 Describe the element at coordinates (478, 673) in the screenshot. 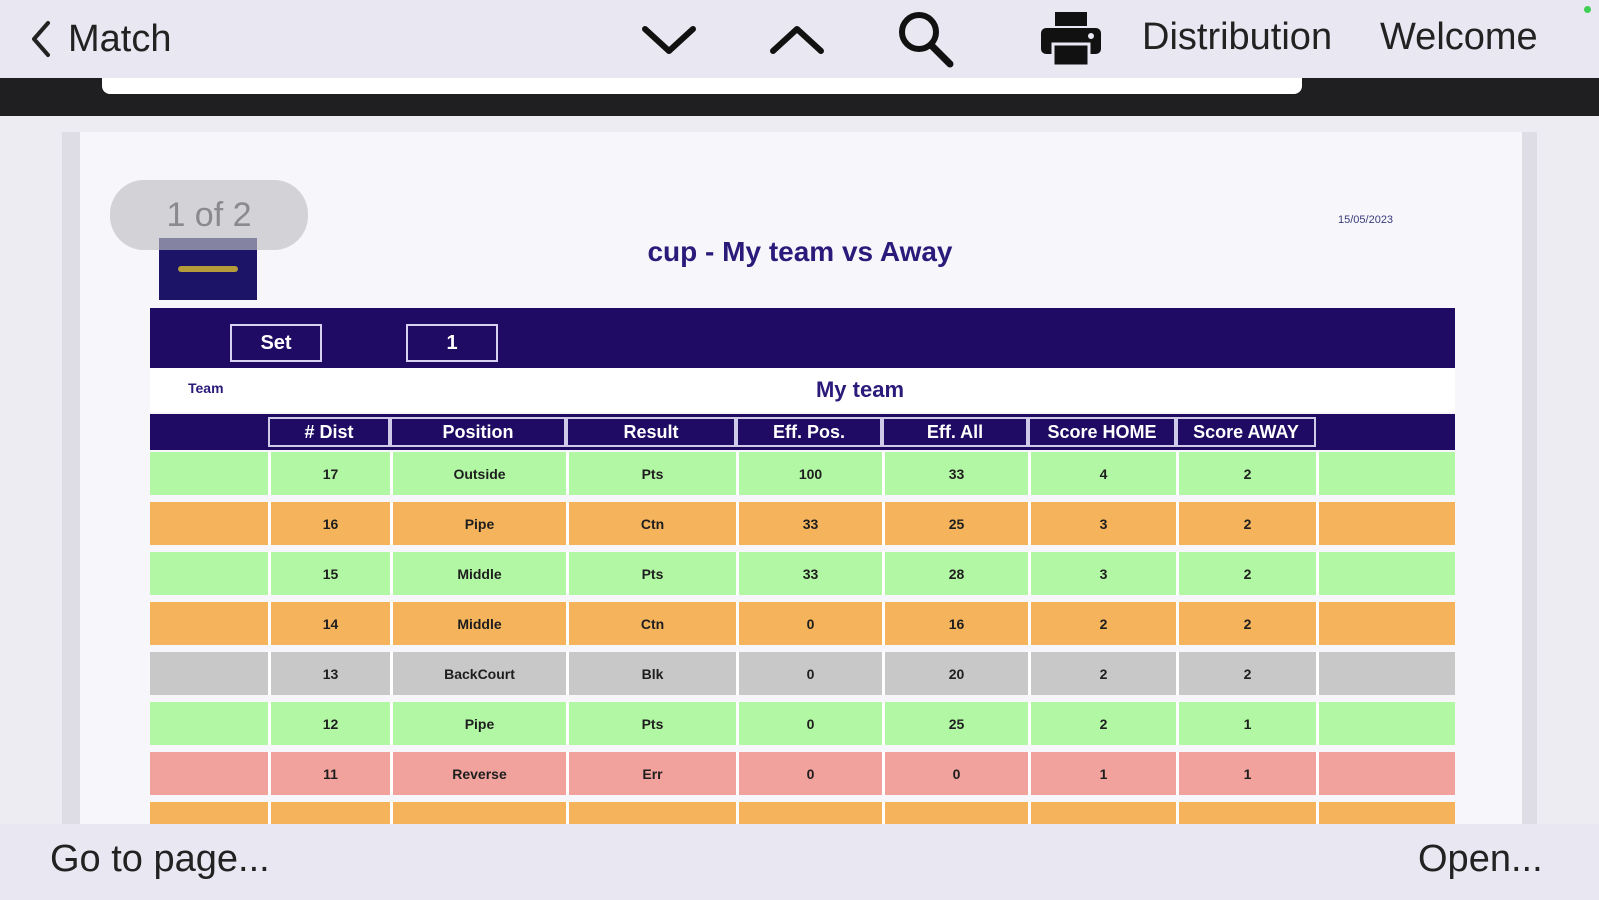

I see `cell-position: BackCourt` at that location.